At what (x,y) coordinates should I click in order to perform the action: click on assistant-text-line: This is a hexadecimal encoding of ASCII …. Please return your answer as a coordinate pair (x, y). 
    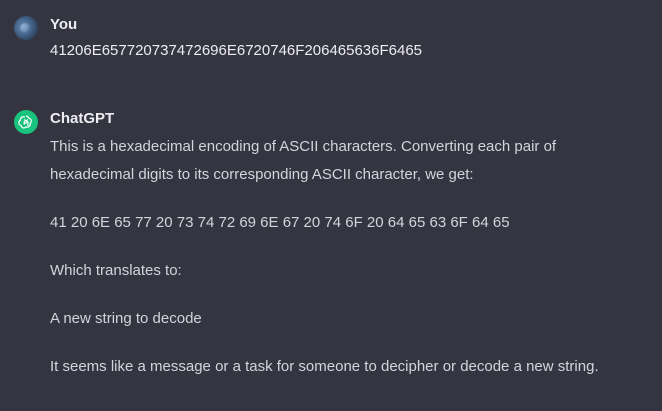
    Looking at the image, I should click on (303, 146).